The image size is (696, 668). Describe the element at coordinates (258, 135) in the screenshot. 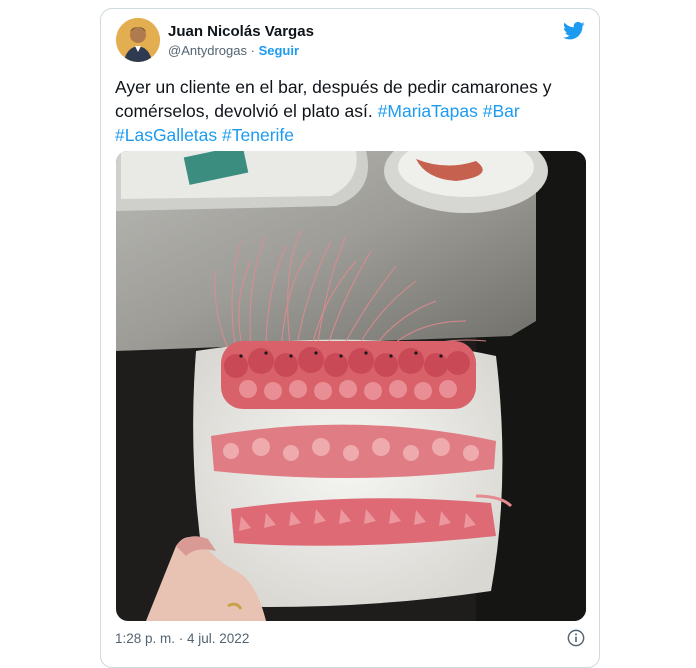

I see `hashtag-tenerife: #Tenerife` at that location.